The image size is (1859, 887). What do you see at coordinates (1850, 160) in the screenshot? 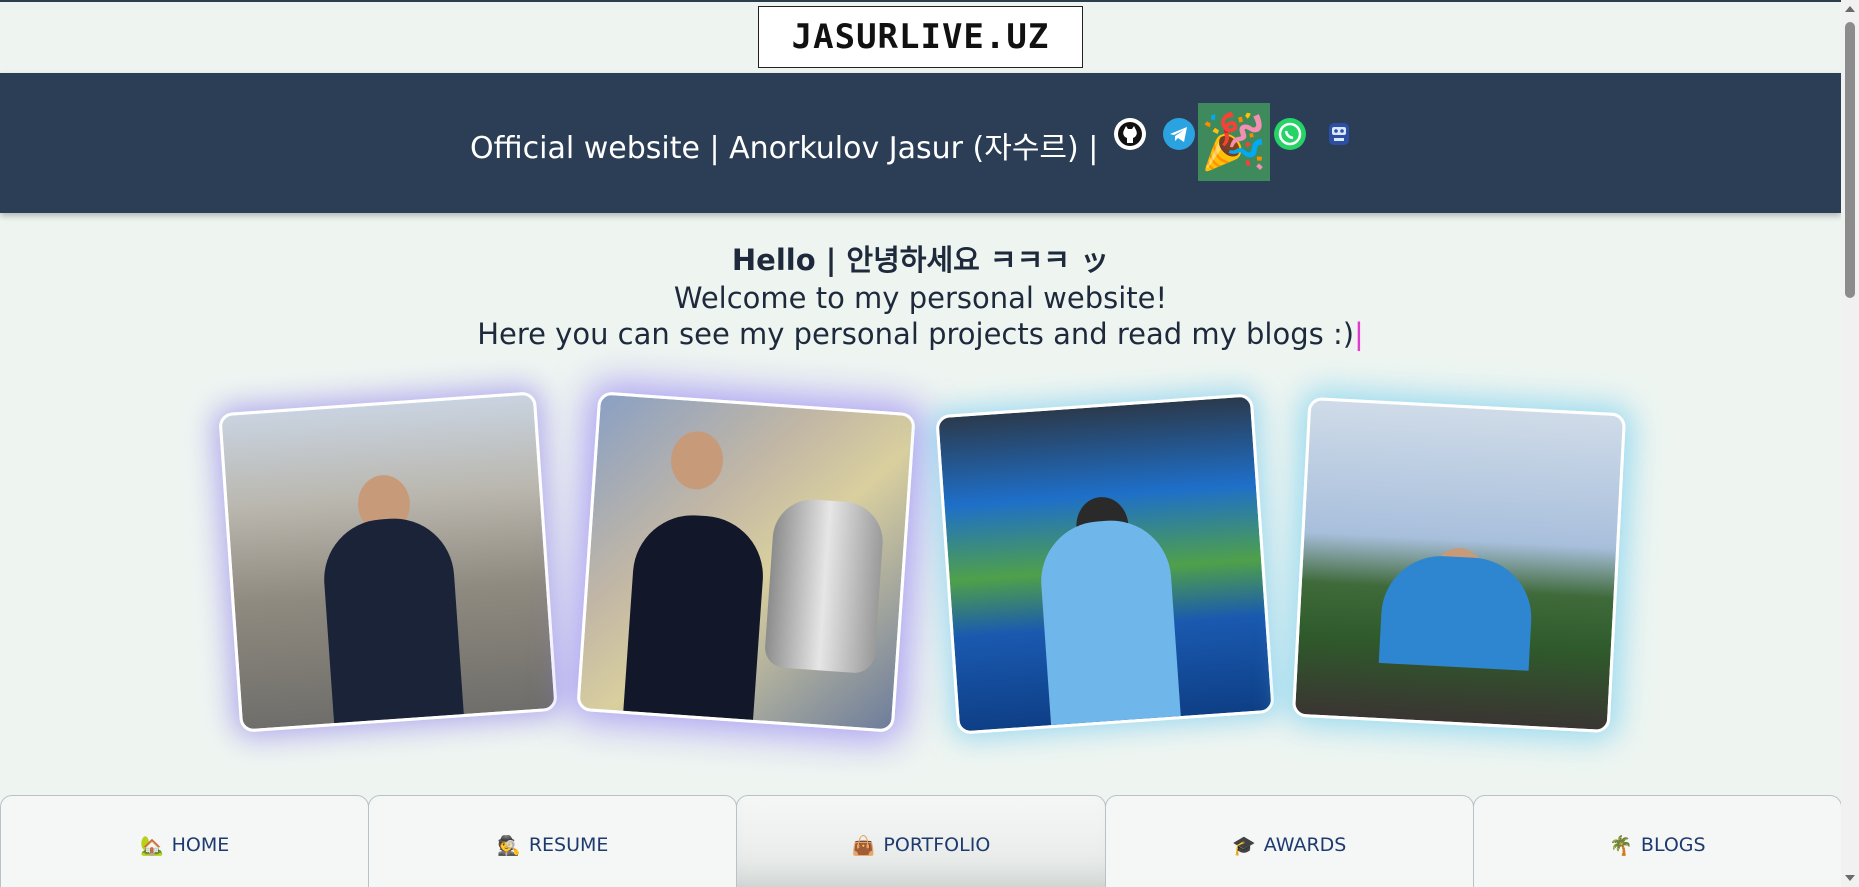
I see `scrollbar-thumb` at bounding box center [1850, 160].